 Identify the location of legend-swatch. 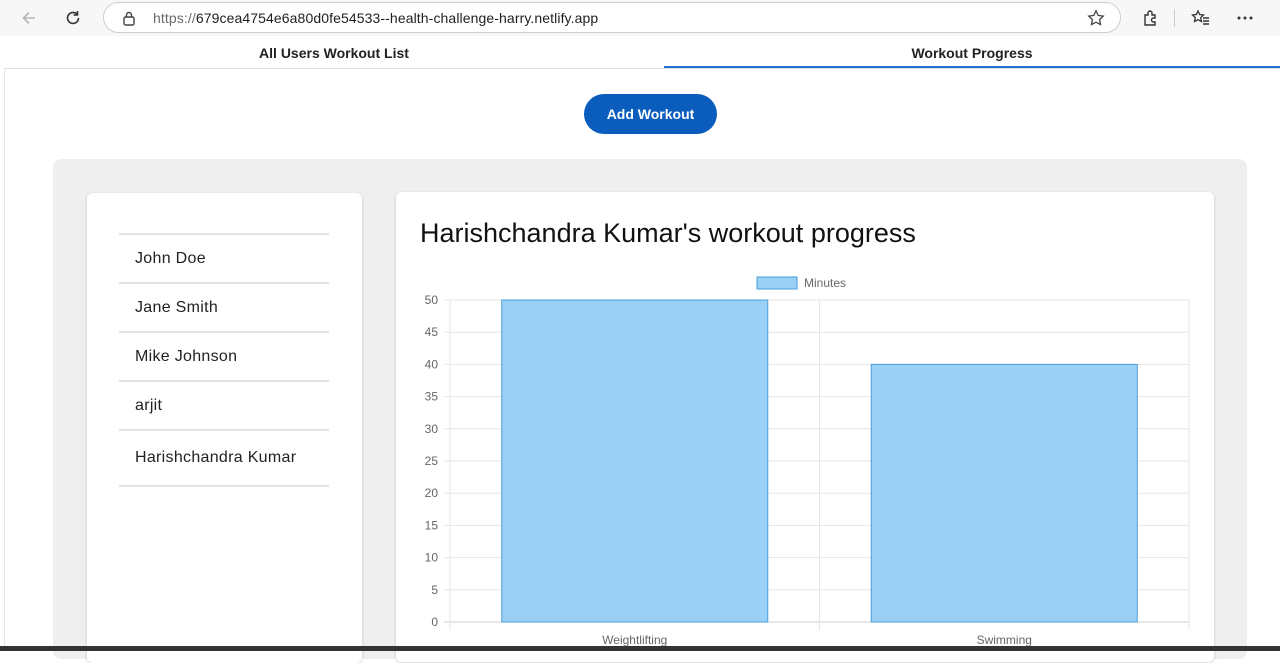
(777, 283).